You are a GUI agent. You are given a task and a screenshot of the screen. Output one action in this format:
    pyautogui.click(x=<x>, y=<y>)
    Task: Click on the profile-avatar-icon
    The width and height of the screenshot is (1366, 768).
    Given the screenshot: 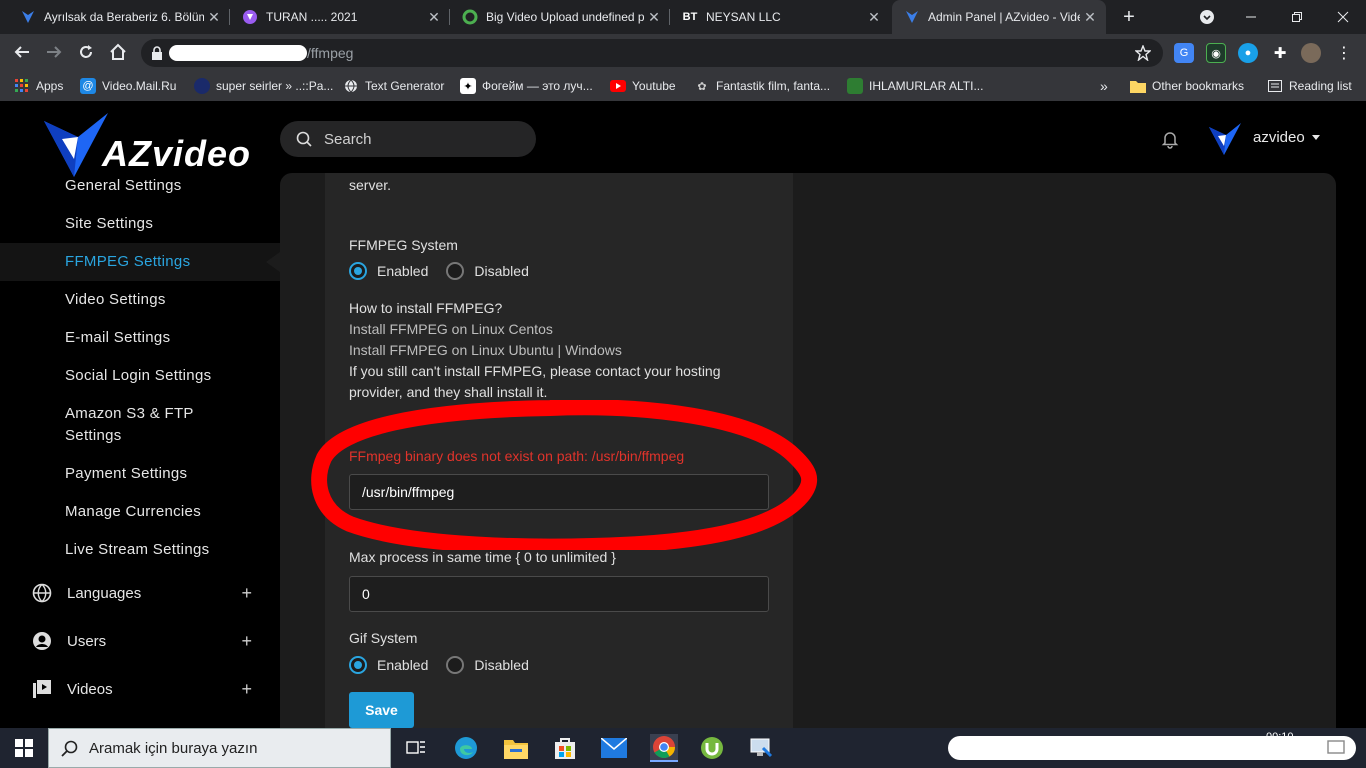 What is the action you would take?
    pyautogui.click(x=1311, y=53)
    